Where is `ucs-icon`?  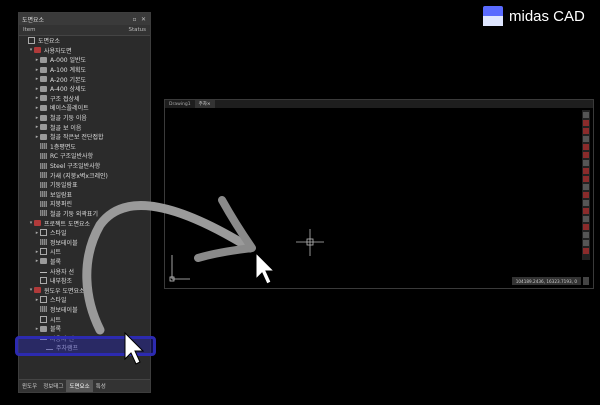
ucs-icon is located at coordinates (179, 268).